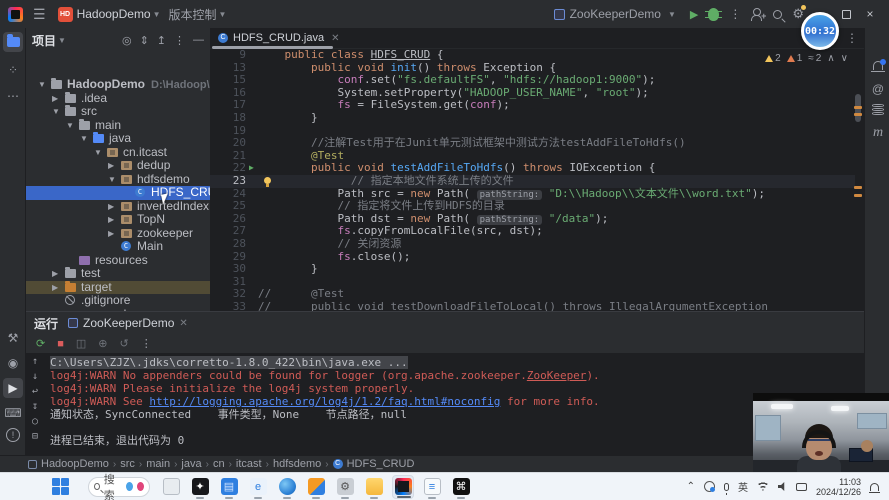 The width and height of the screenshot is (889, 500). Describe the element at coordinates (432, 487) in the screenshot. I see `notepad-app-taskbar-button: ≡` at that location.